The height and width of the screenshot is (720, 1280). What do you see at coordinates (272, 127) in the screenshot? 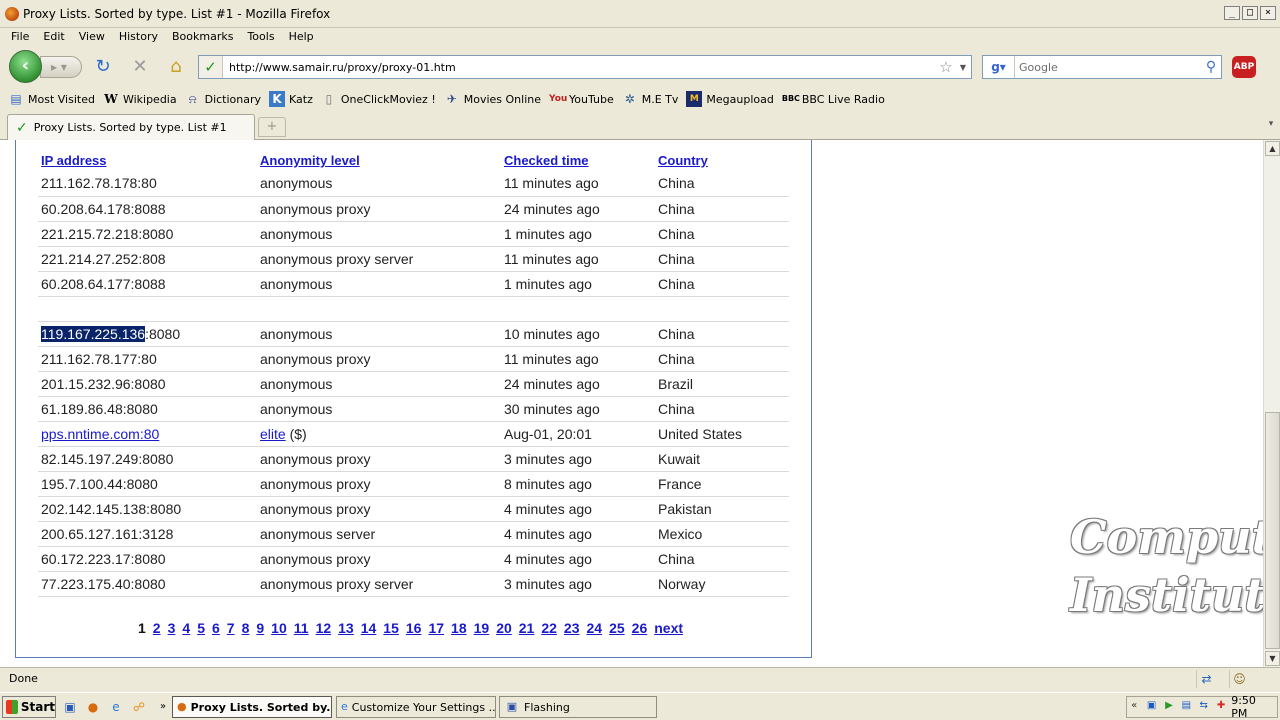
I see `new-tab-button: +` at bounding box center [272, 127].